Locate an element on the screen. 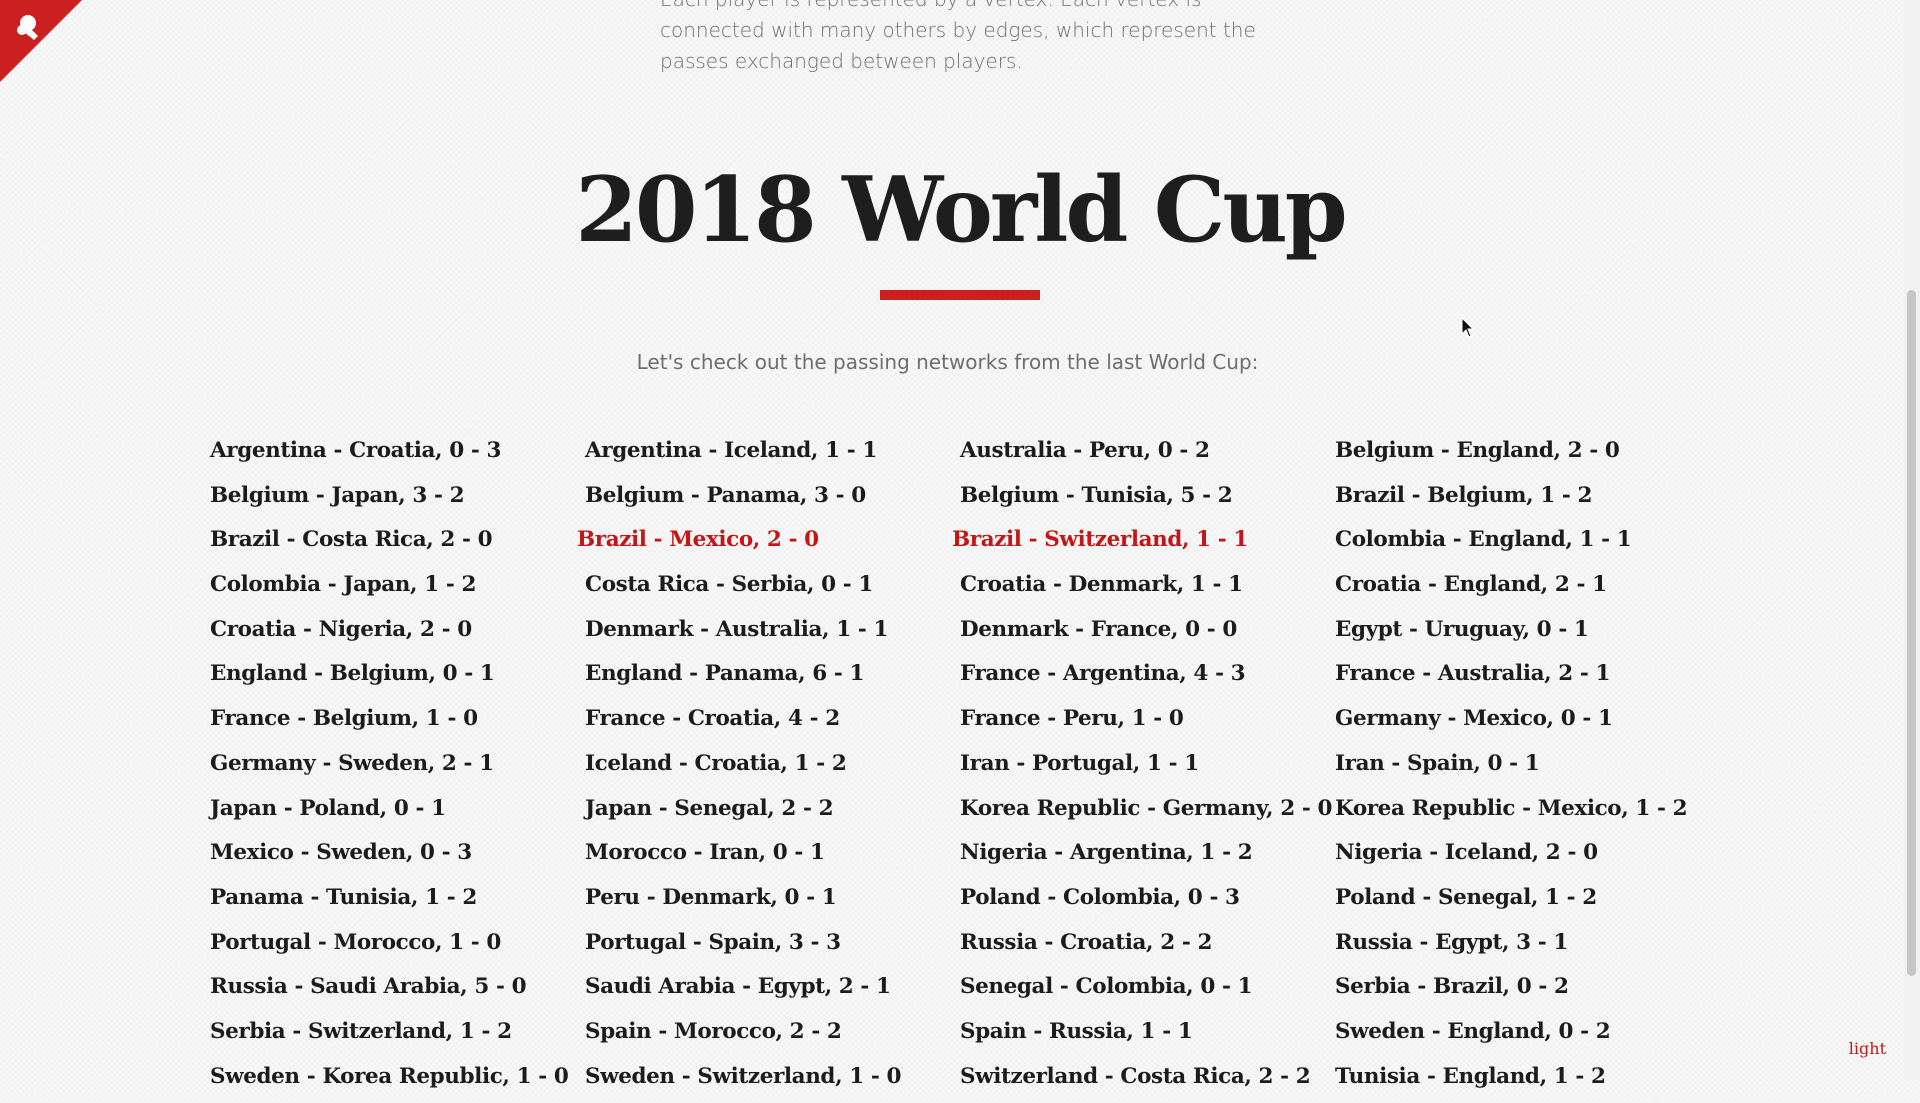  match-link: Belgium - Panama, 3 - 0 is located at coordinates (772, 500).